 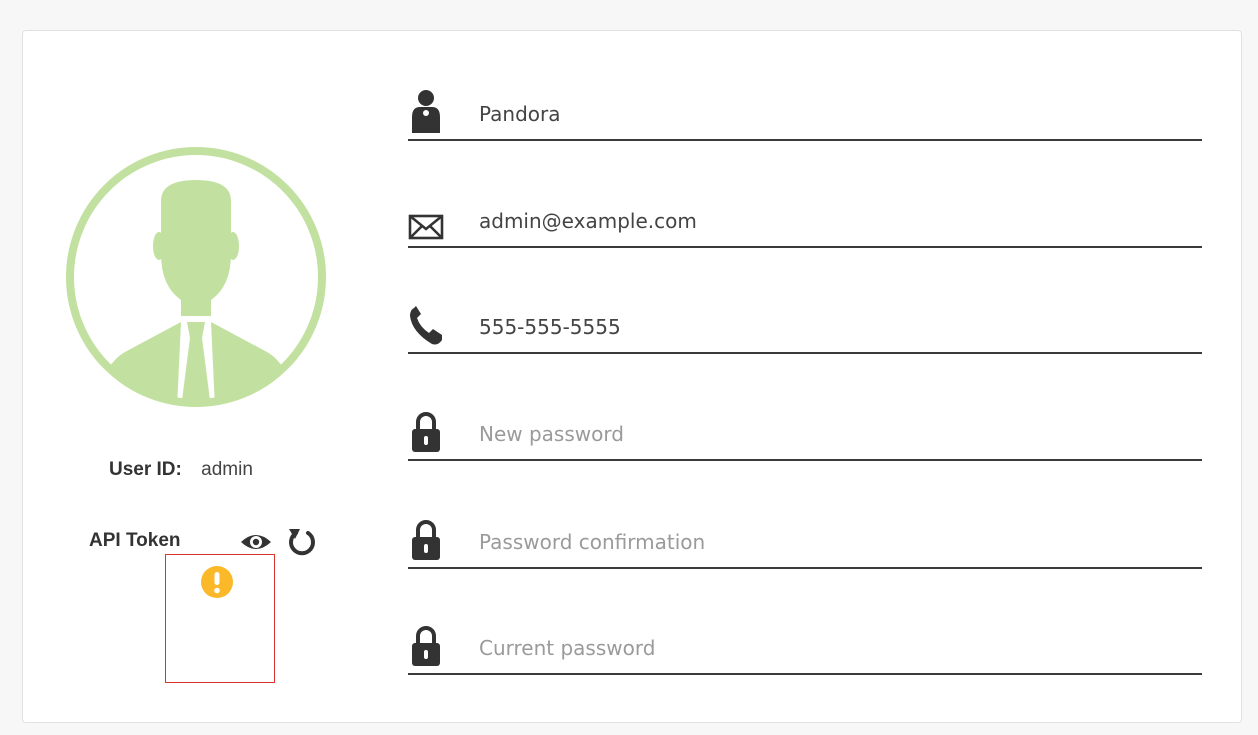 I want to click on phone-input, so click(x=829, y=327).